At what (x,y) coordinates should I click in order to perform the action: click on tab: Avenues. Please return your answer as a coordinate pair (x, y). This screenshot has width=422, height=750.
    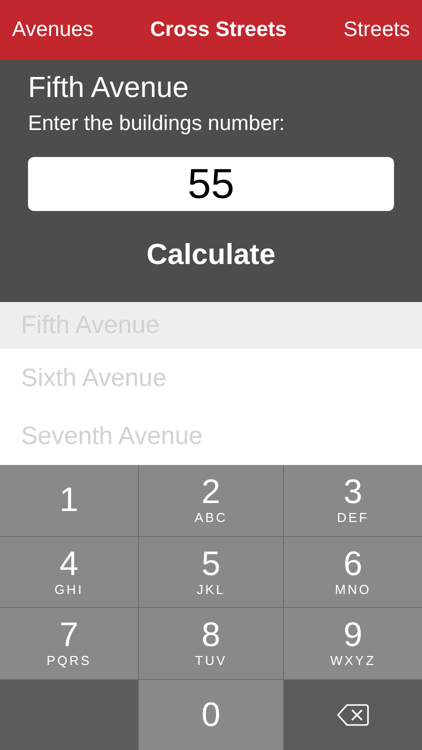
    Looking at the image, I should click on (53, 30).